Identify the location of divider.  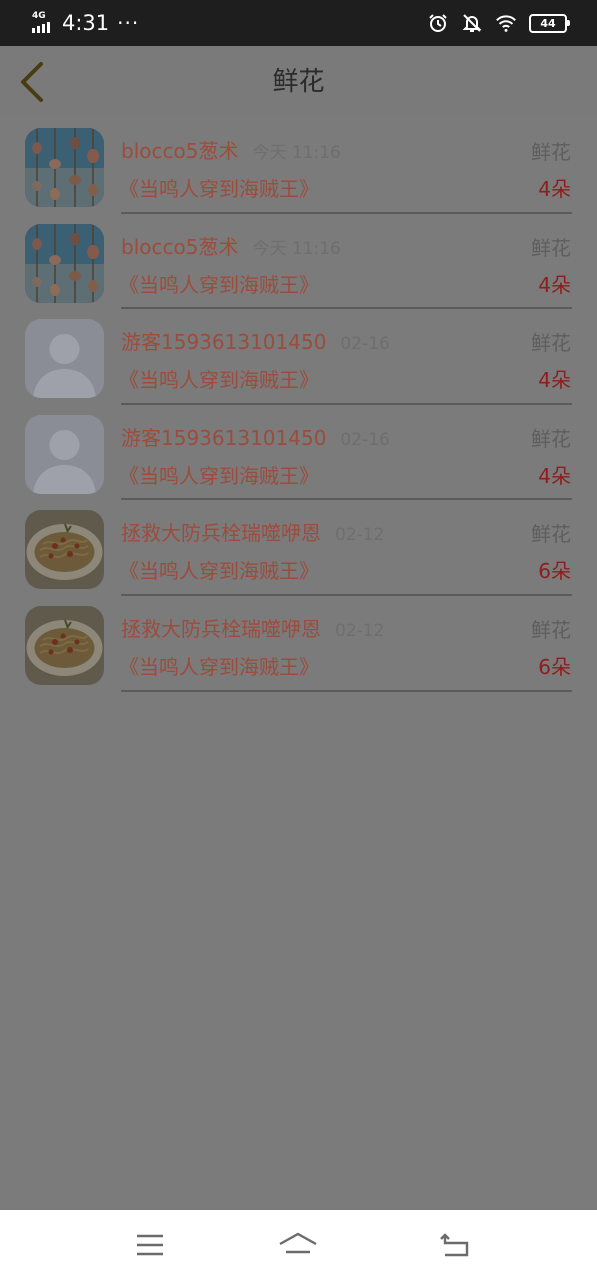
(346, 690).